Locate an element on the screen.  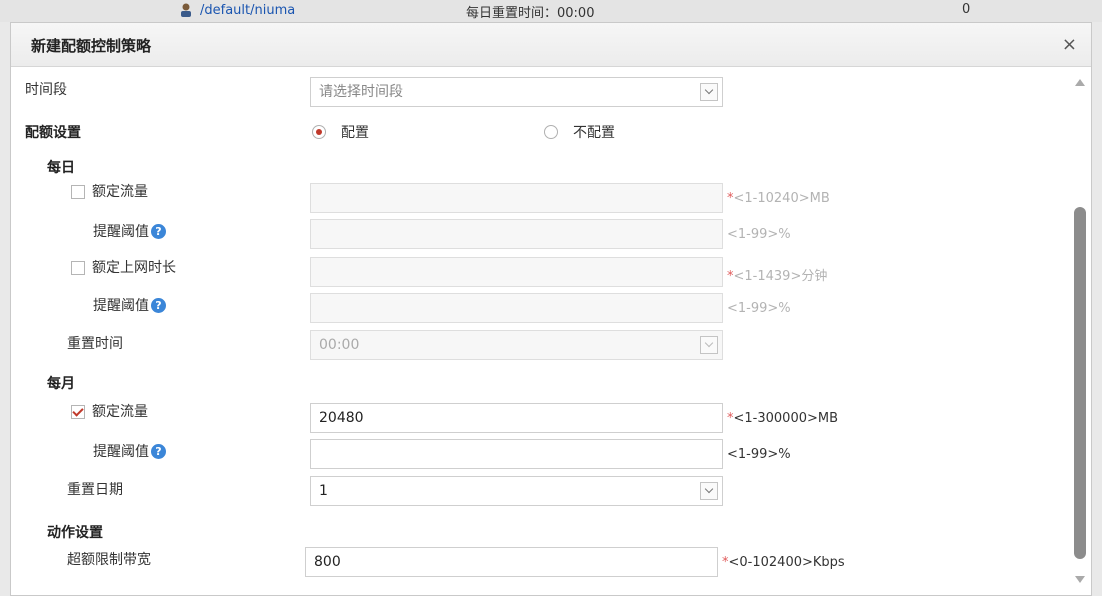
monthly-traffic-threshold-input is located at coordinates (516, 454).